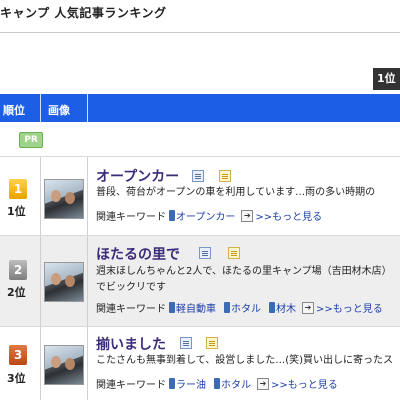 This screenshot has width=400, height=400. What do you see at coordinates (200, 139) in the screenshot?
I see `pr-row: PR` at bounding box center [200, 139].